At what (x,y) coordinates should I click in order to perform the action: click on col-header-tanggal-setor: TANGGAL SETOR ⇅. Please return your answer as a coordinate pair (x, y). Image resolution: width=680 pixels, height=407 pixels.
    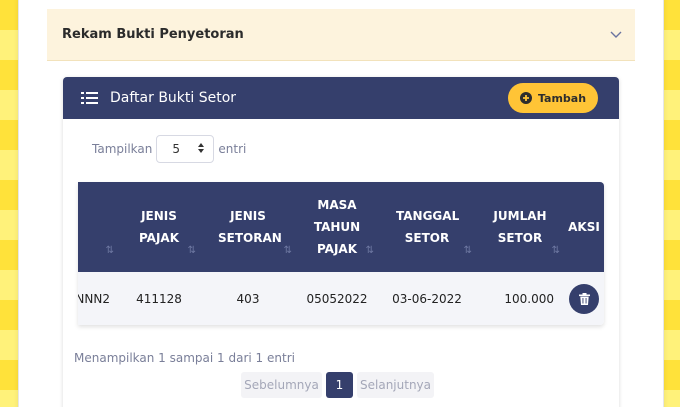
    Looking at the image, I should click on (427, 227).